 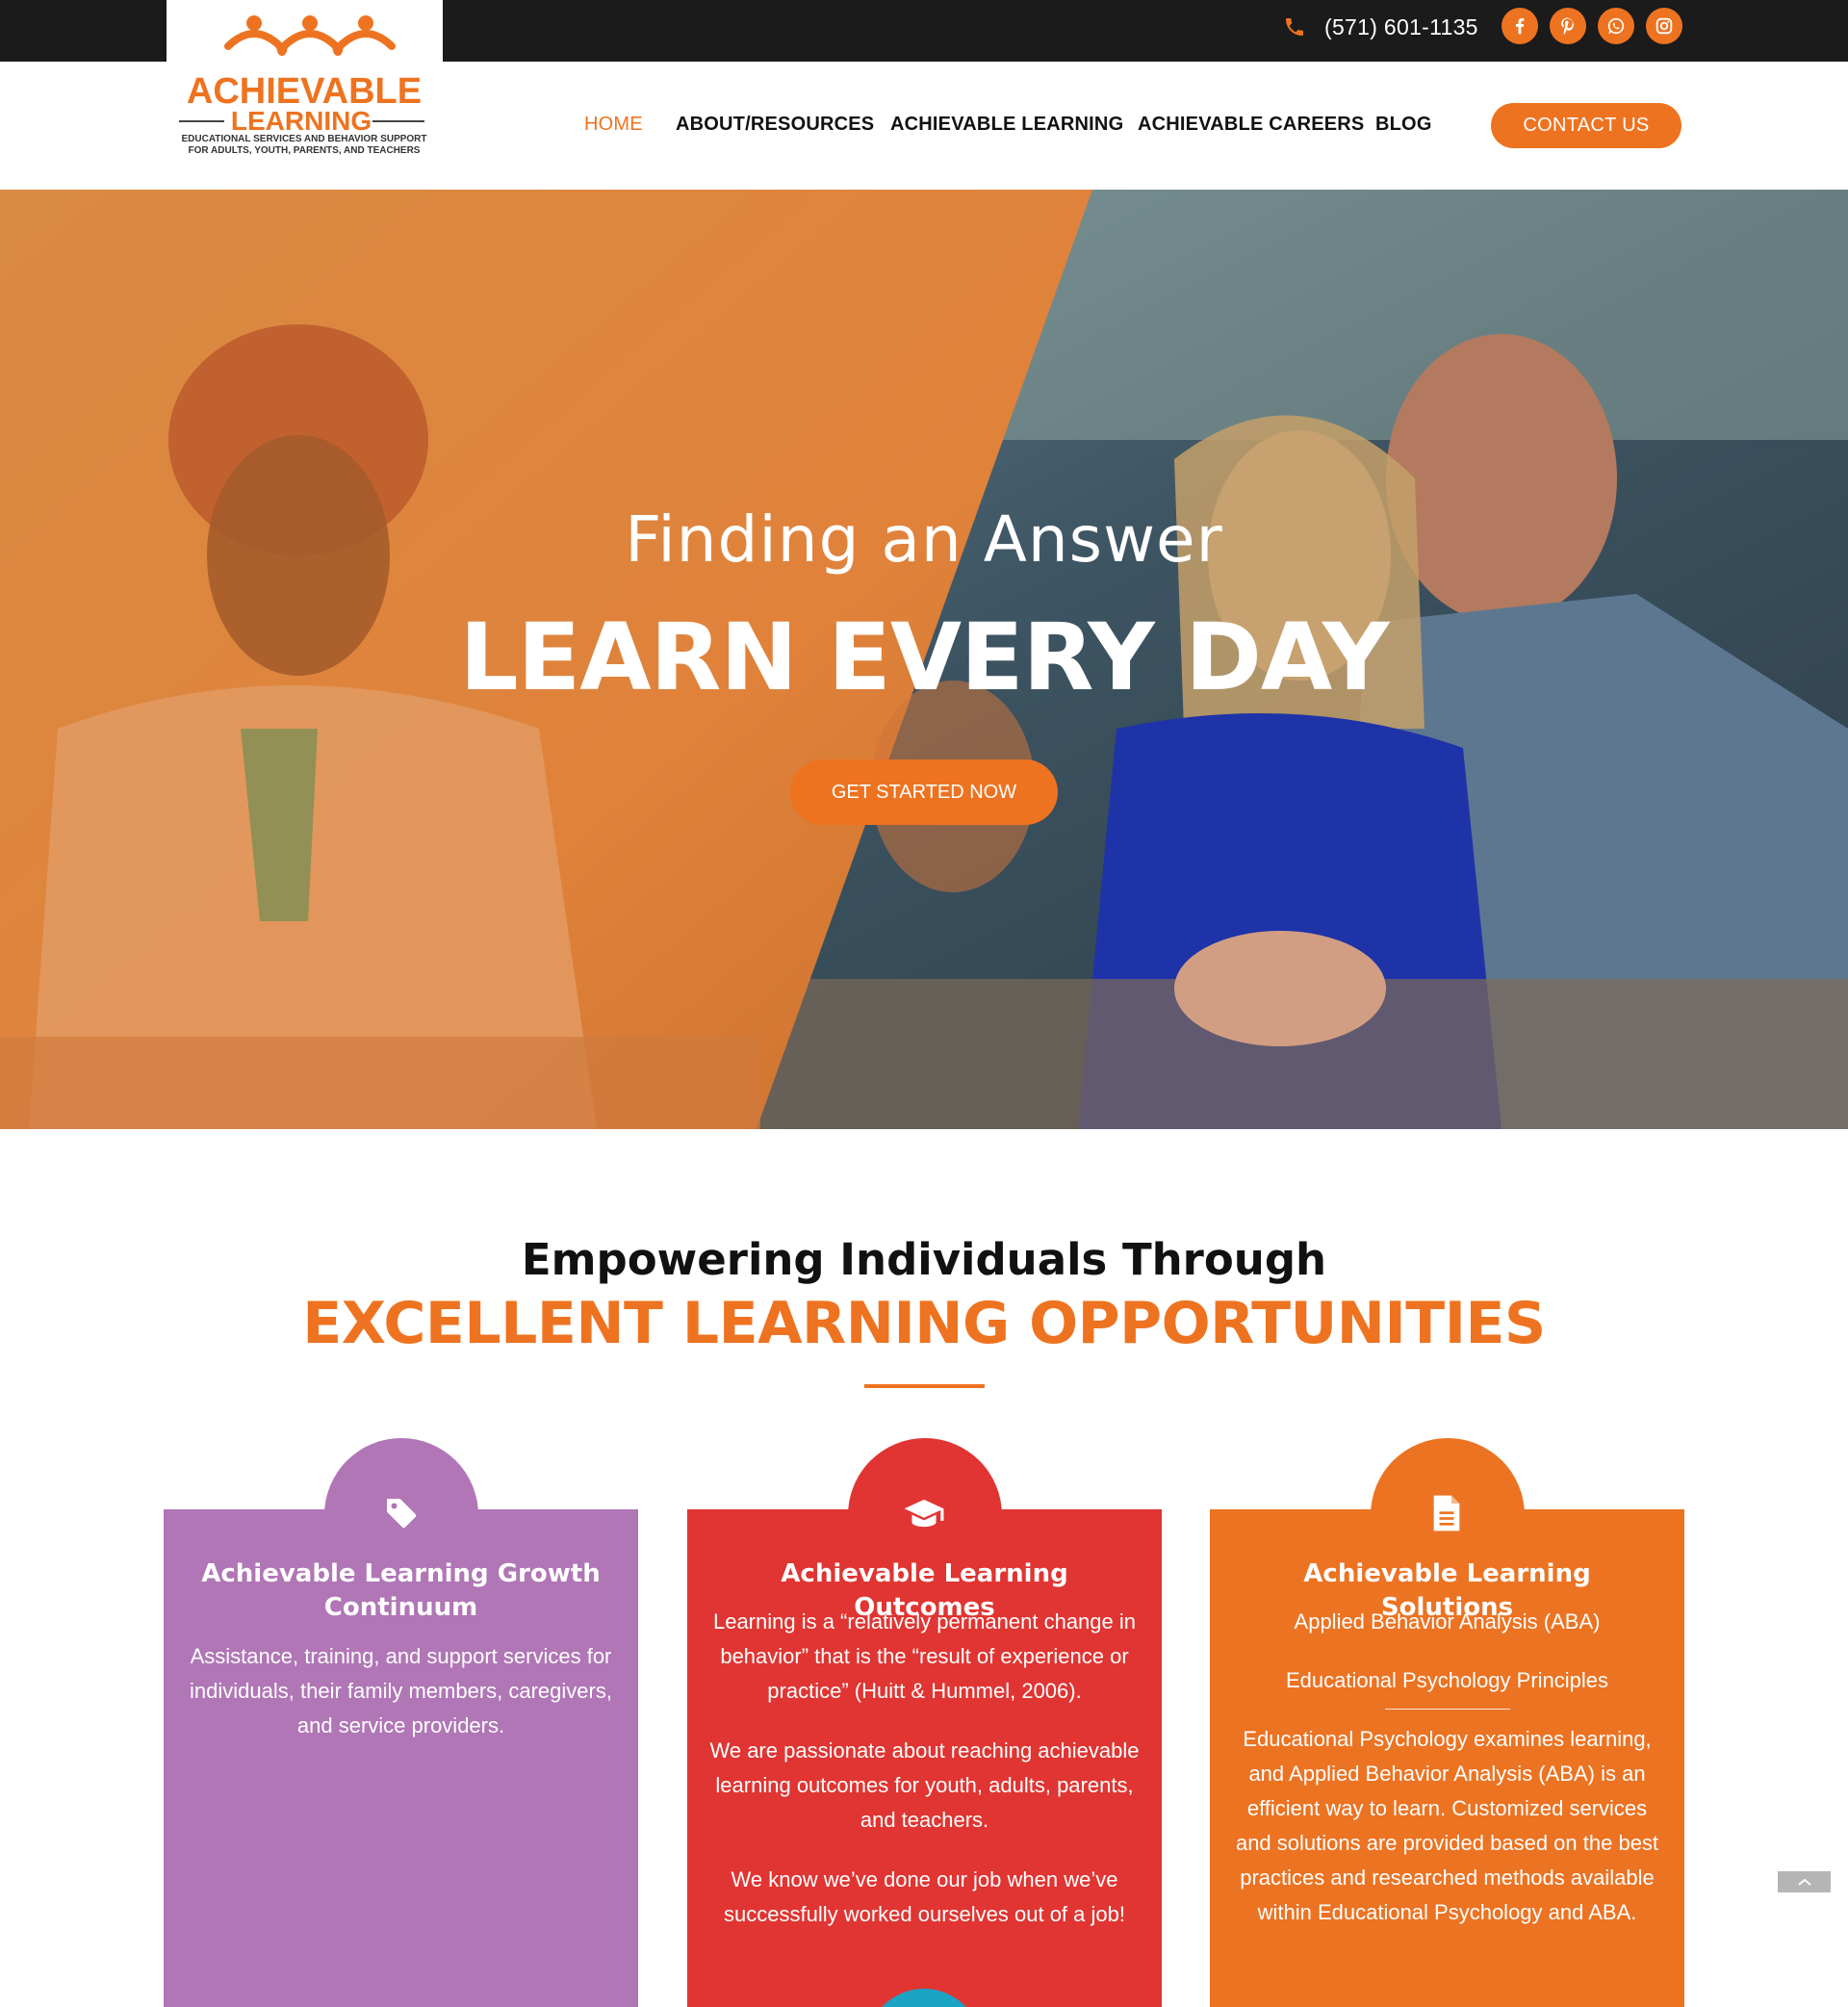 I want to click on phone-contact: (571) 601-1135, so click(x=1380, y=27).